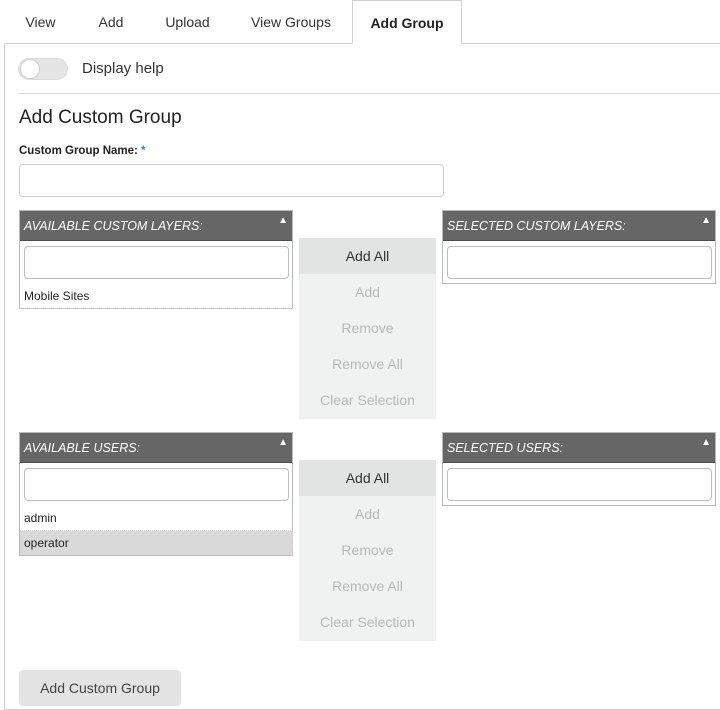 This screenshot has width=720, height=710. Describe the element at coordinates (536, 226) in the screenshot. I see `header-label: SELECTED CUSTOM LAYERS:` at that location.